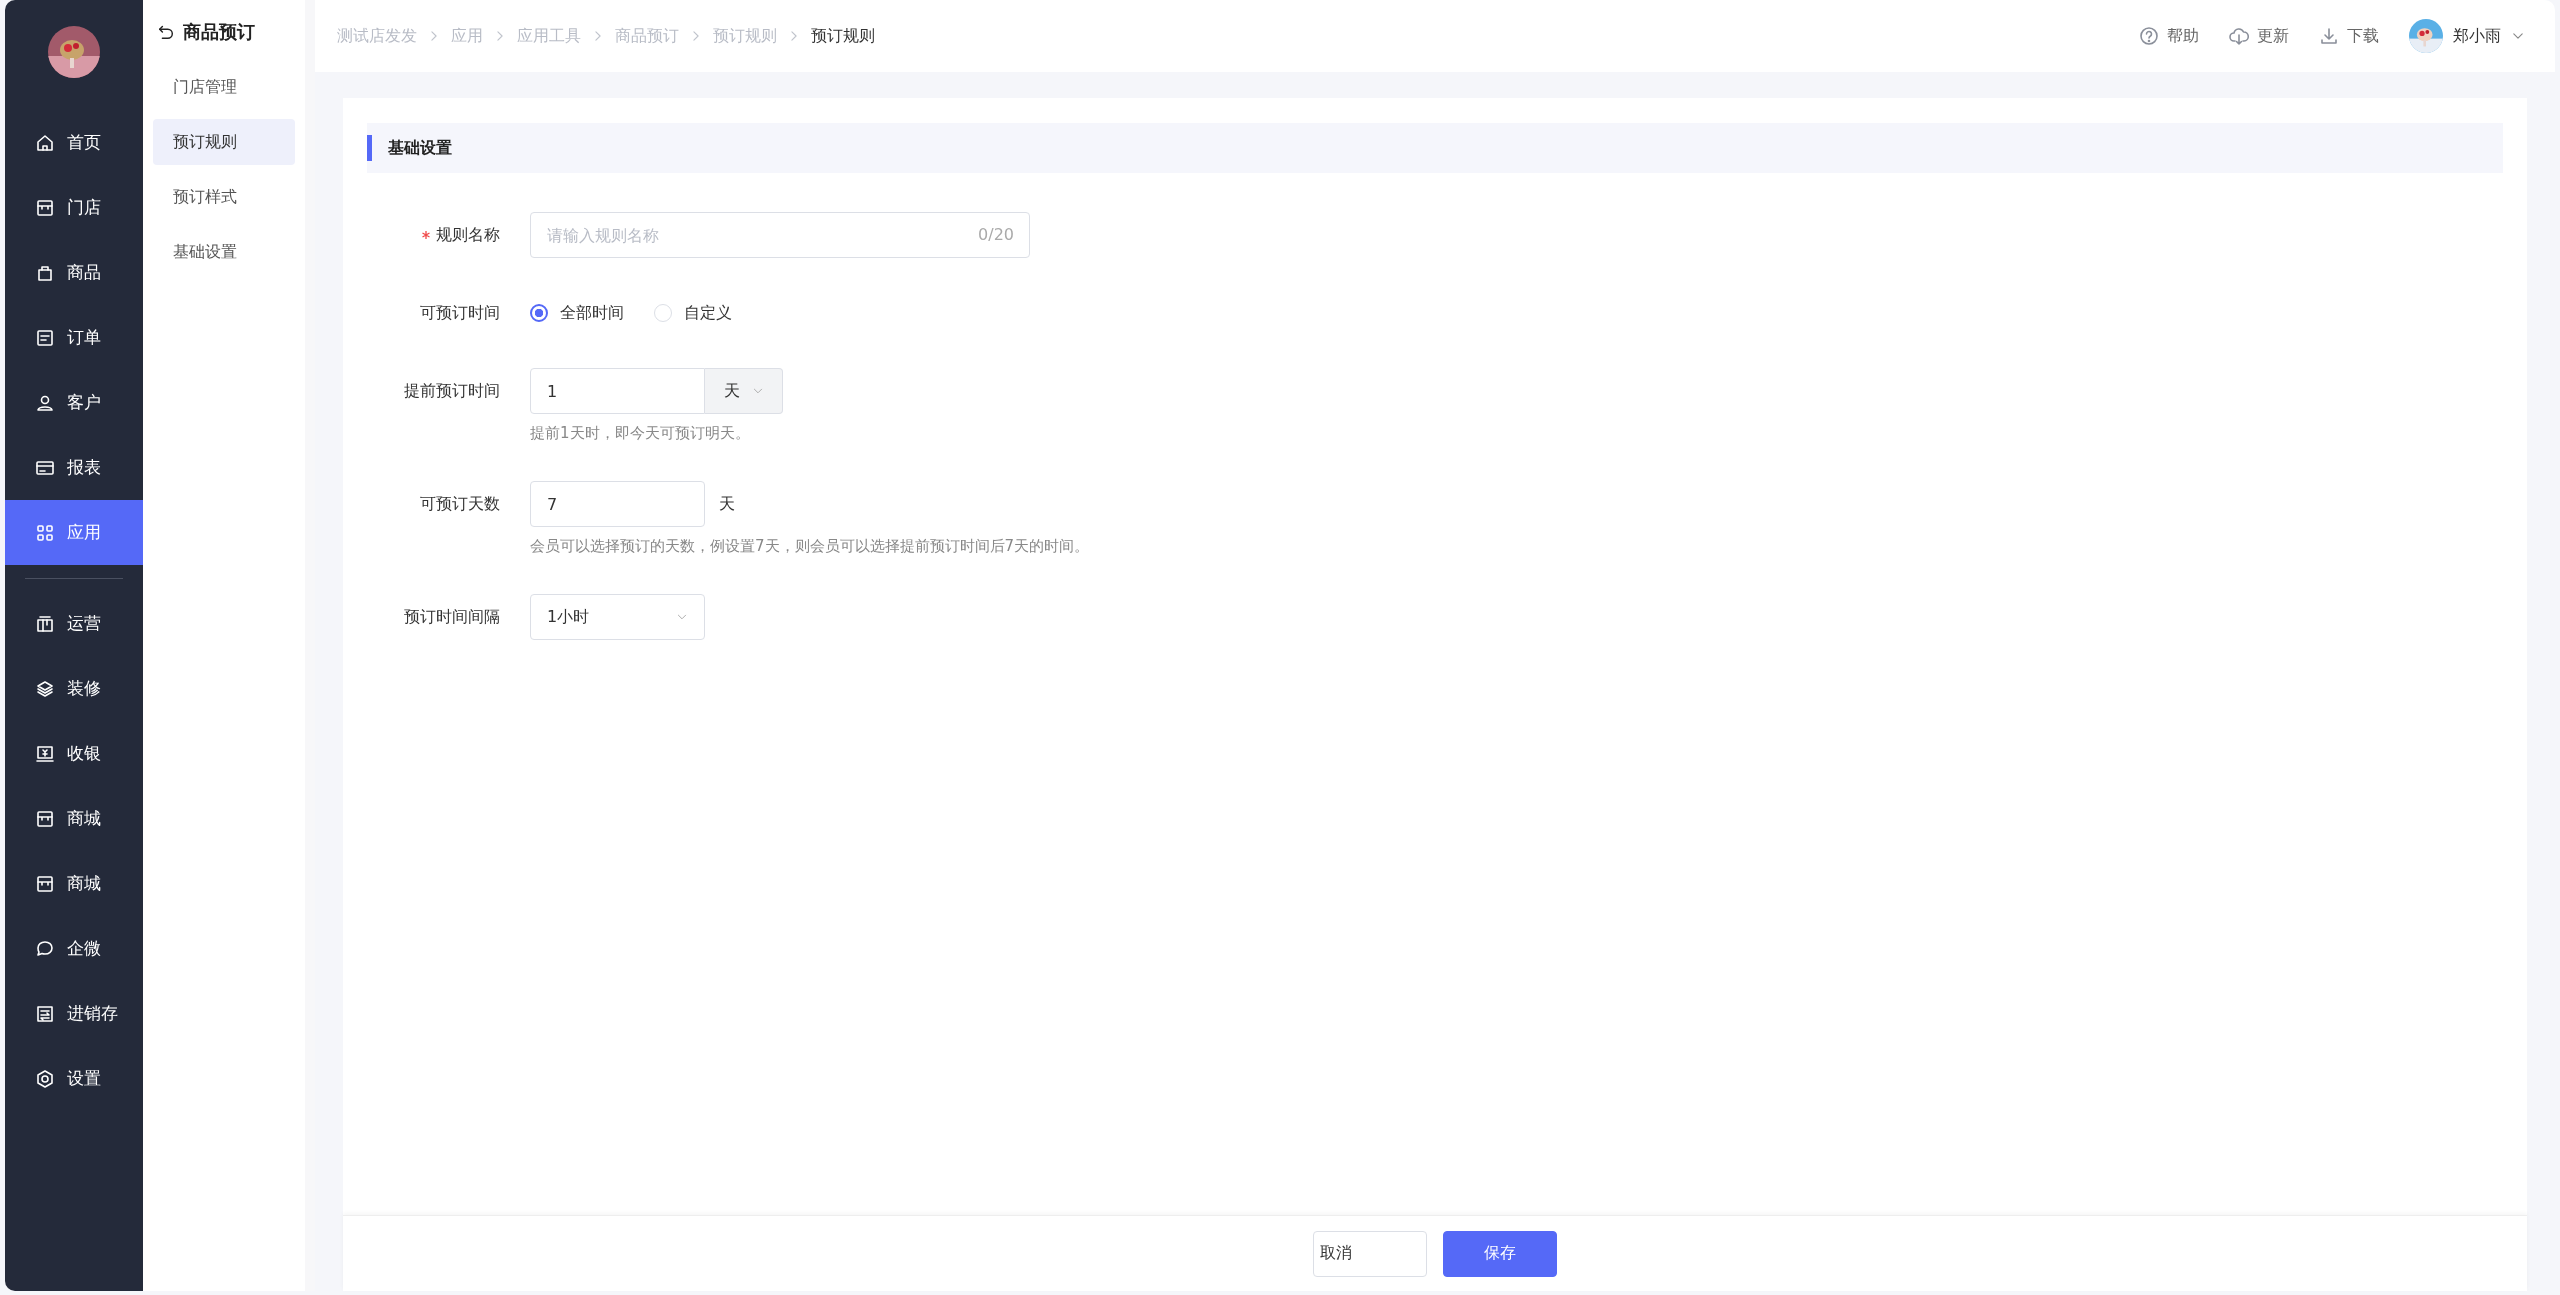 This screenshot has width=2560, height=1295. I want to click on helper-text: 会员可以选择预订的天数，例设置7天，则会员可以选择提前预订时间后7天的时间。, so click(810, 546).